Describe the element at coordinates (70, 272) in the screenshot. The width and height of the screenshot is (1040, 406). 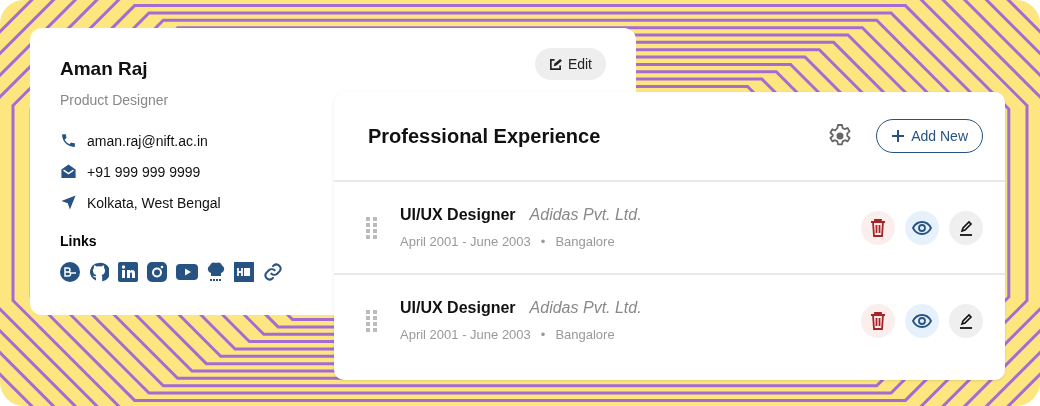
I see `circle-logo-icon` at that location.